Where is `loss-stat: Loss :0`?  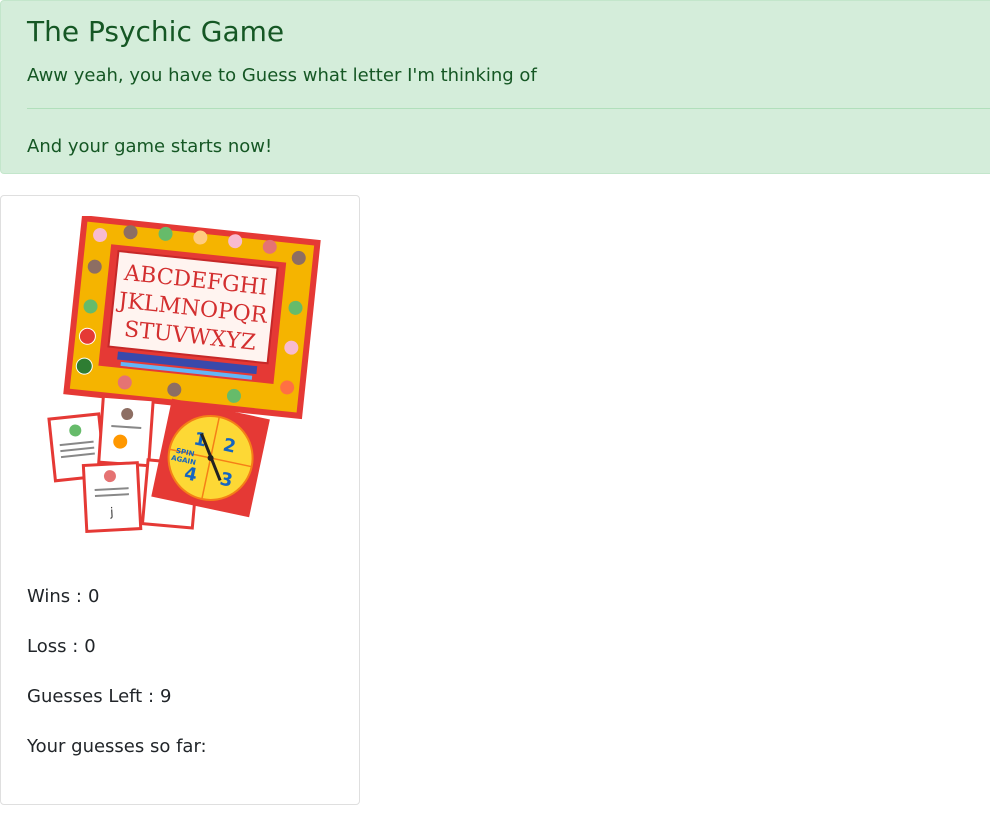
loss-stat: Loss :0 is located at coordinates (61, 647).